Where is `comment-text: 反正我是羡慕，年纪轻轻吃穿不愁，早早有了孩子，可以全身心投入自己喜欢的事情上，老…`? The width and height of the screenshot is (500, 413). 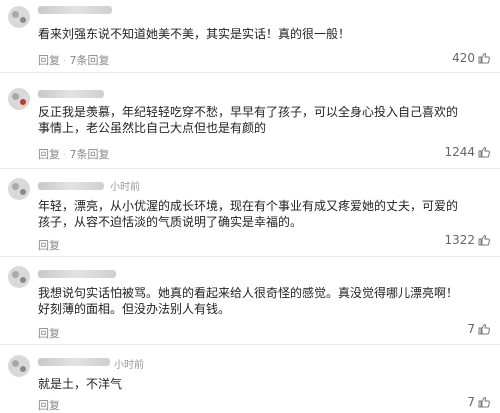 comment-text: 反正我是羡慕，年纪轻轻吃穿不愁，早早有了孩子，可以全身心投入自己喜欢的事情上，老… is located at coordinates (248, 120).